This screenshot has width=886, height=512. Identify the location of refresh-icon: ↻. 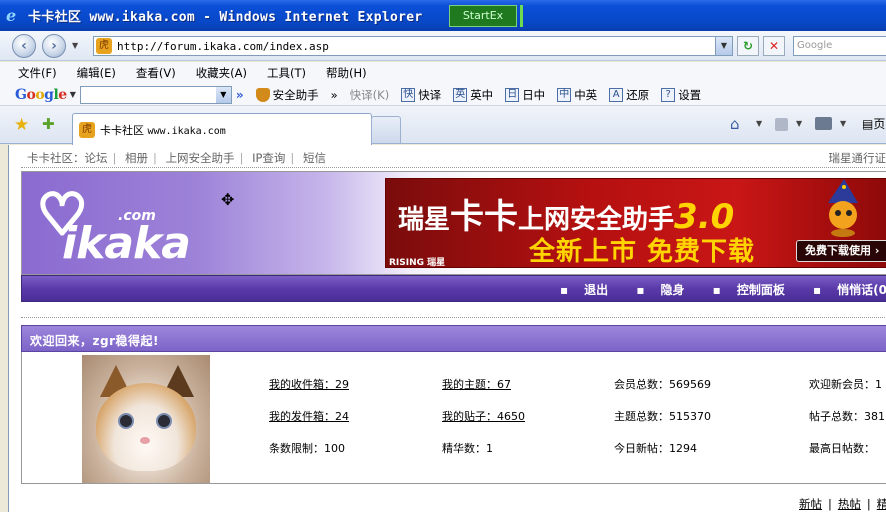
(748, 46).